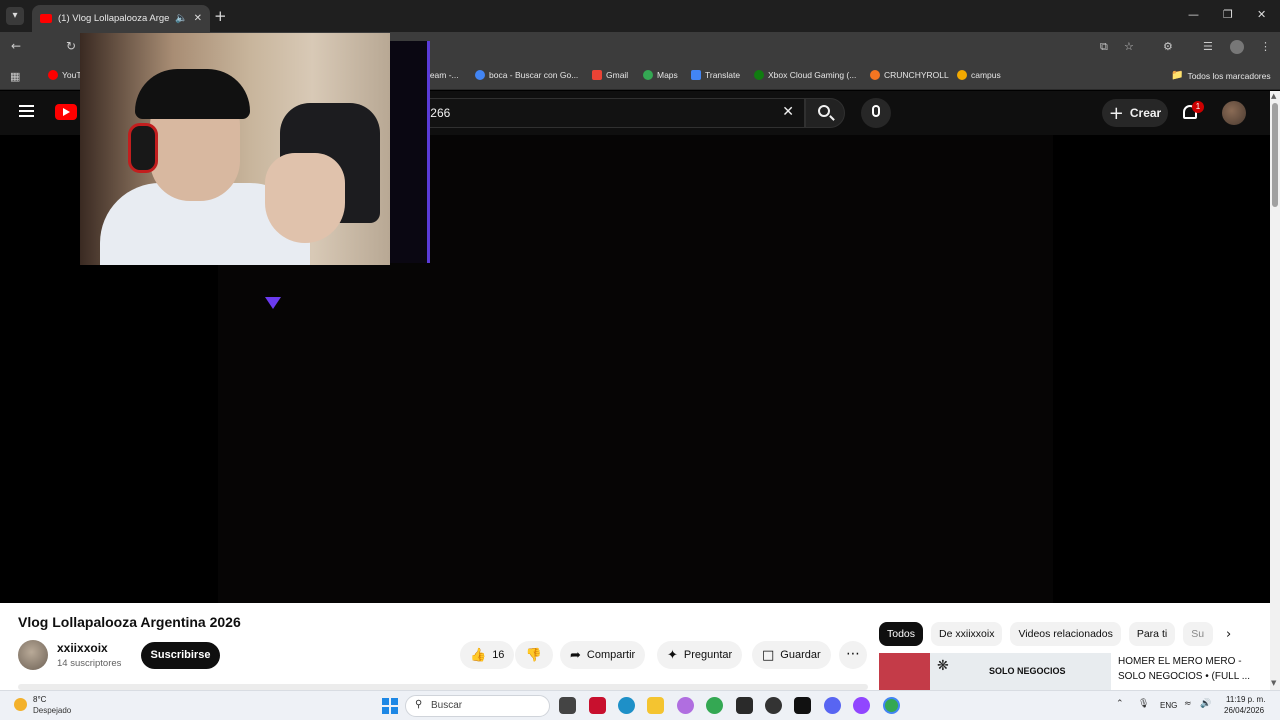  I want to click on subscriber-count: 14 suscriptores, so click(89, 663).